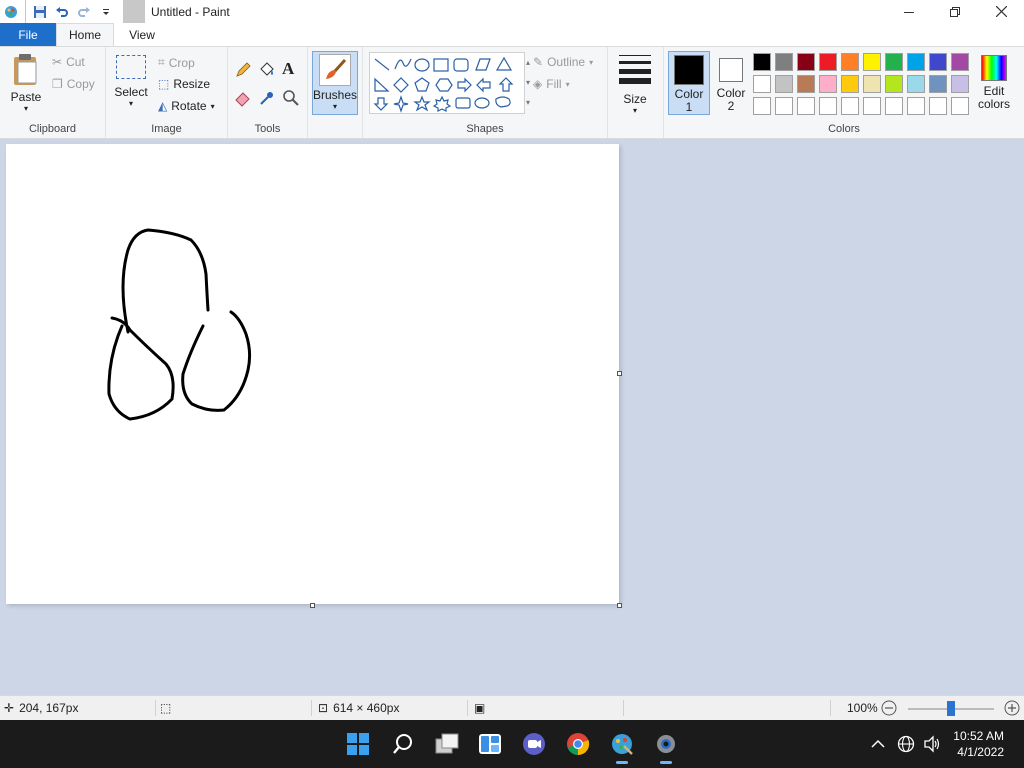  I want to click on widgets-button, so click(490, 744).